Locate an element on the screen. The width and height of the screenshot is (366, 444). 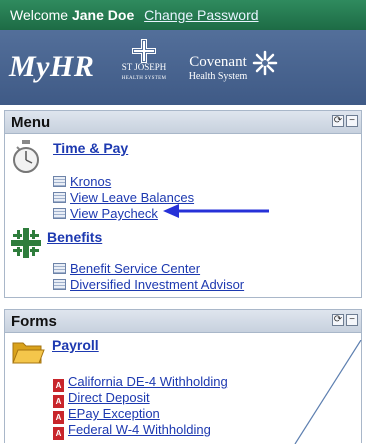
welcome-text: Welcome is located at coordinates (39, 15).